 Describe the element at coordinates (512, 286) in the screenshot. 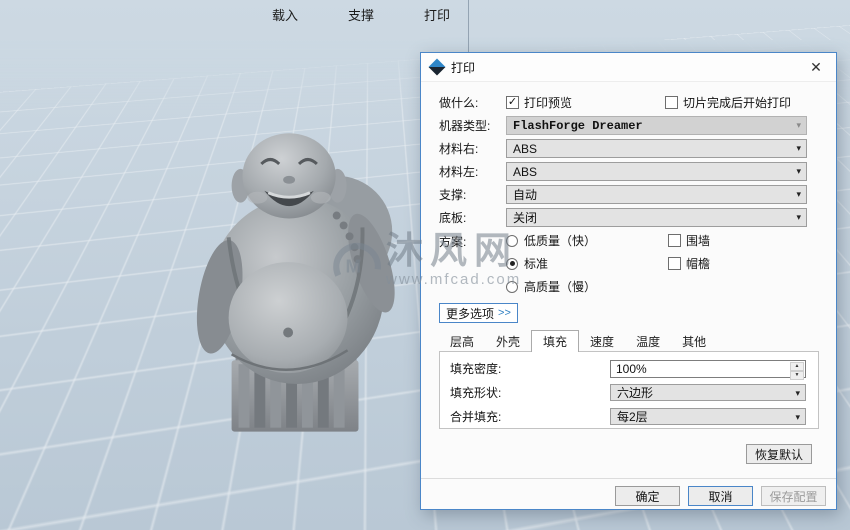

I see `radio-high-quality` at that location.